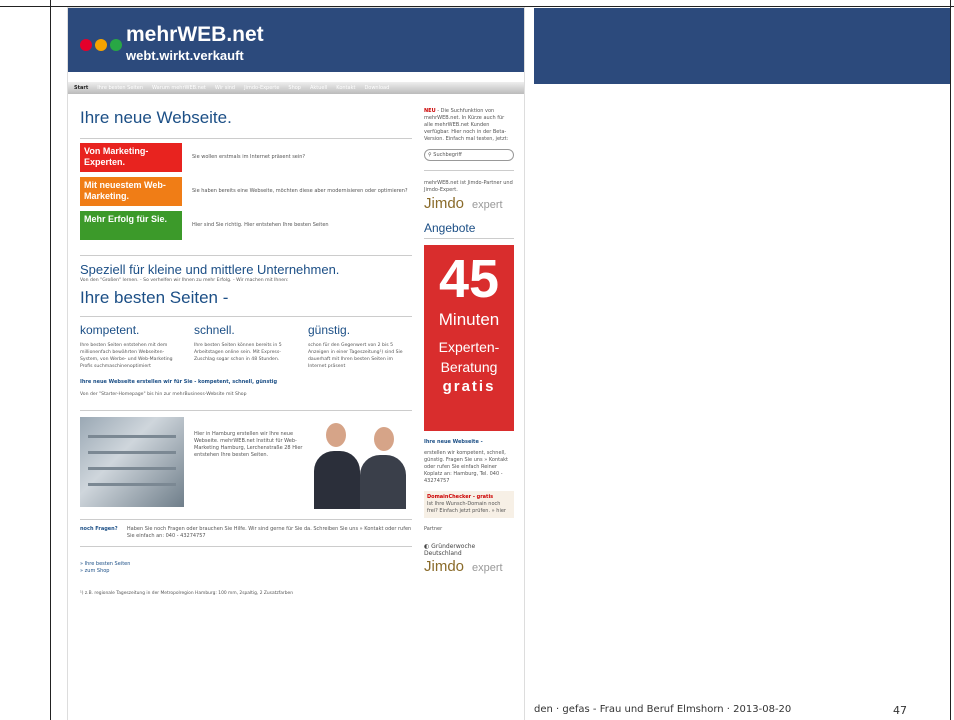 This screenshot has width=954, height=720. I want to click on nav-item: Shop, so click(294, 88).